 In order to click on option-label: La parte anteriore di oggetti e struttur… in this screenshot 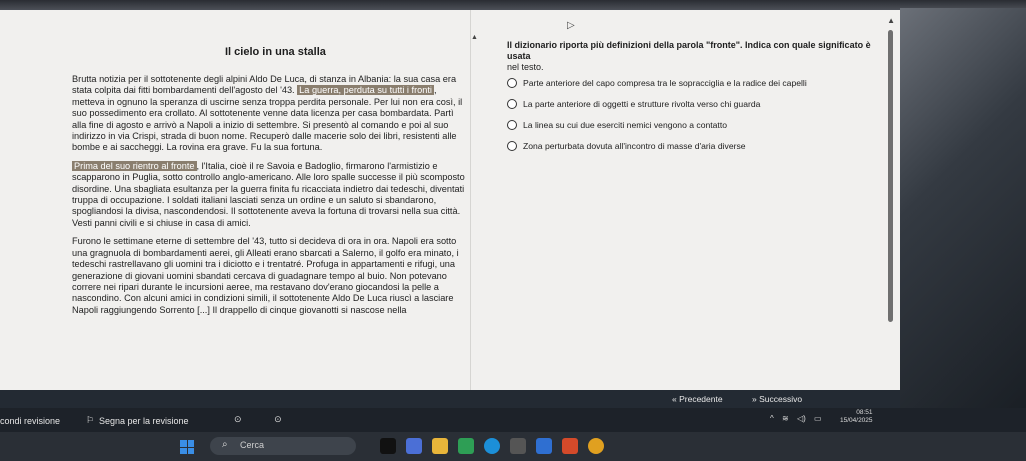, I will do `click(642, 104)`.